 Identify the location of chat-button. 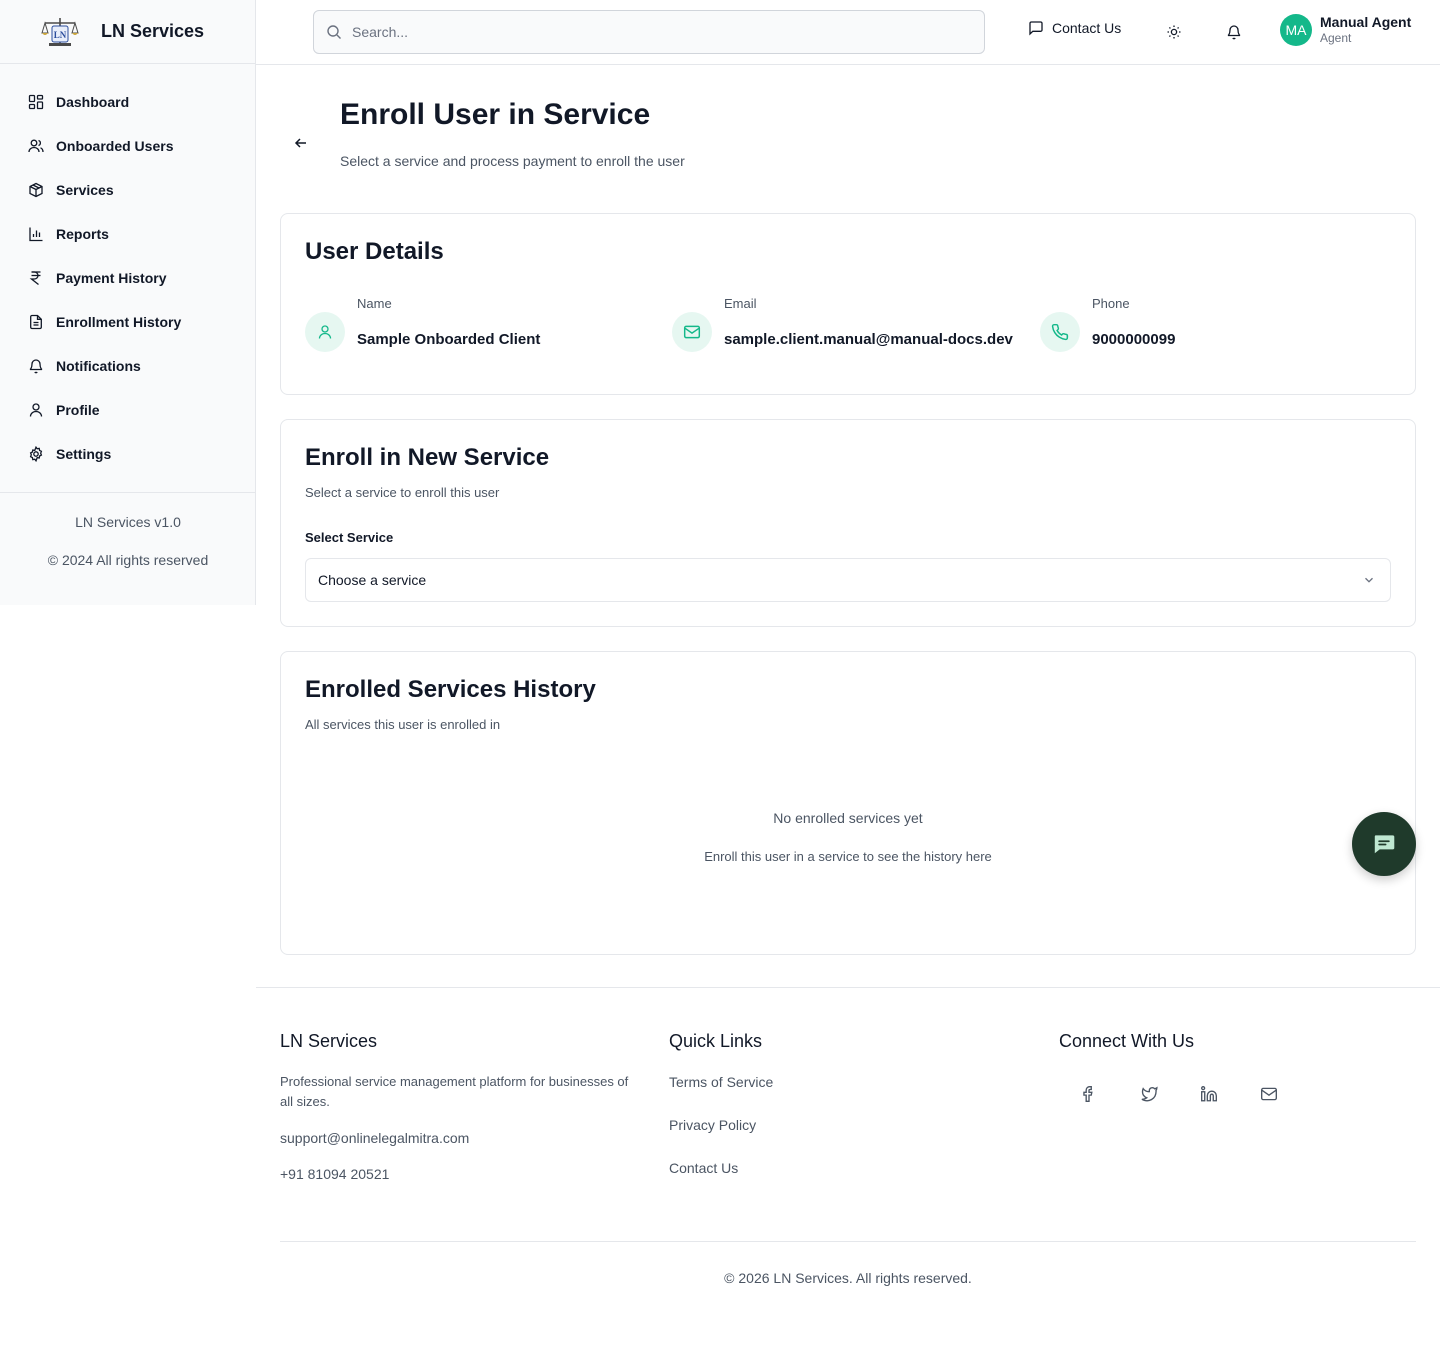
(1384, 844).